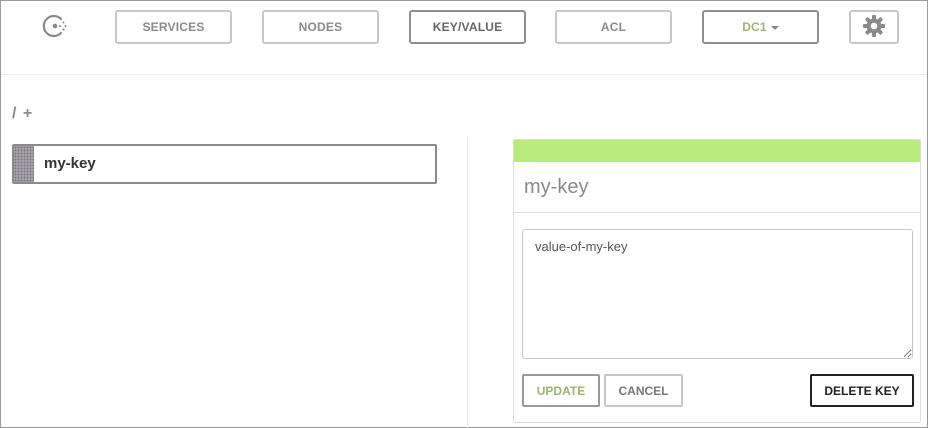 This screenshot has width=928, height=428. Describe the element at coordinates (643, 390) in the screenshot. I see `cancel-button: CANCEL` at that location.